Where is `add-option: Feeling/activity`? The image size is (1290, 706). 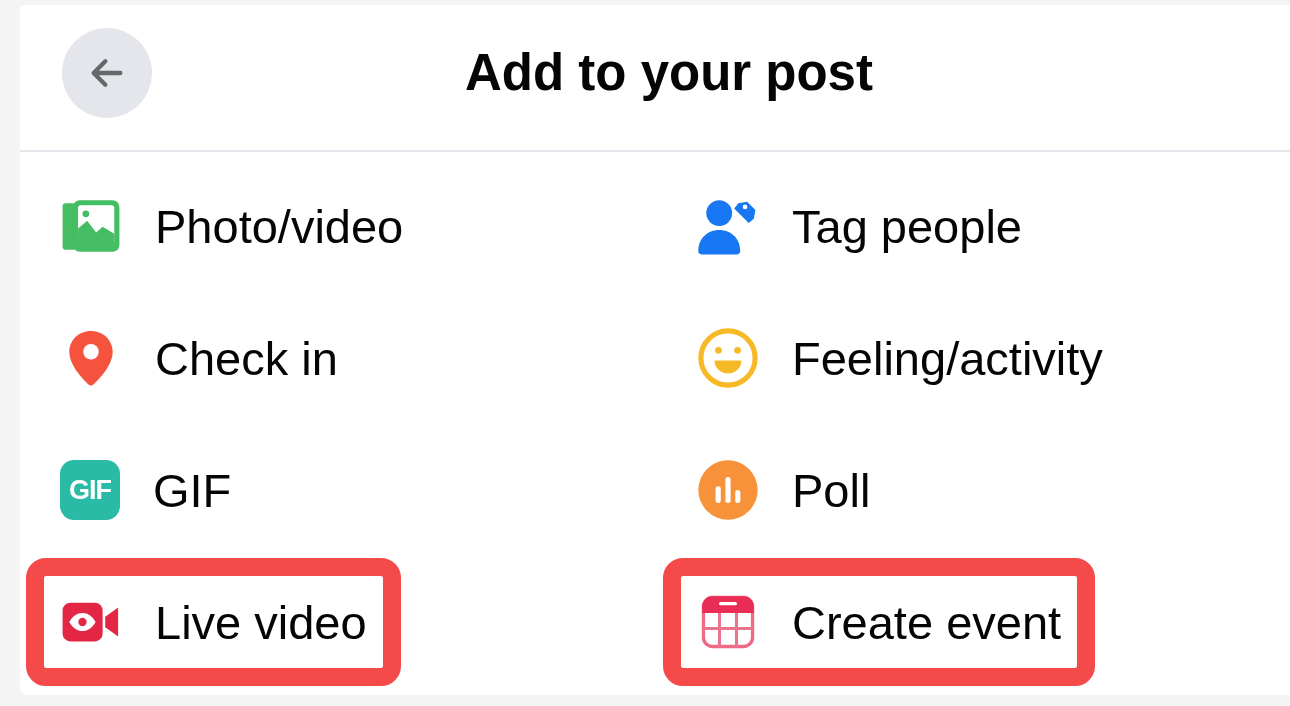 add-option: Feeling/activity is located at coordinates (900, 358).